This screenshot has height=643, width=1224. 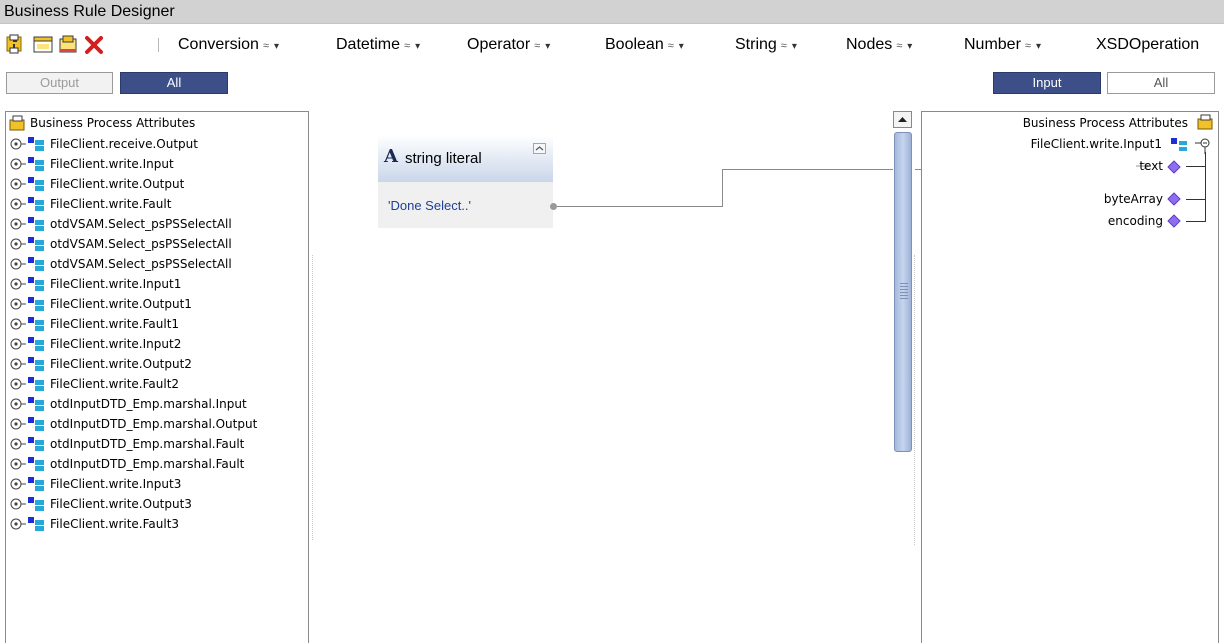 I want to click on string-literal-node: A string literal 'Done Select..', so click(x=465, y=181).